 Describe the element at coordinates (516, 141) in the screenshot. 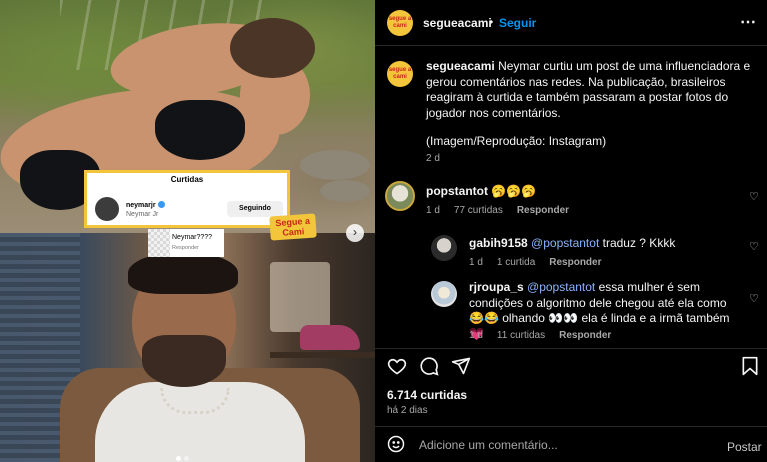

I see `caption-credit: (Imagem/Reprodução: Instagram)` at that location.